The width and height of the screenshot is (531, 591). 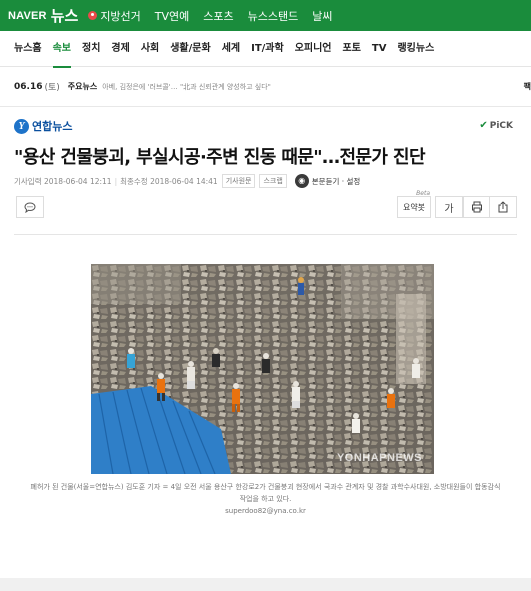 What do you see at coordinates (265, 584) in the screenshot?
I see `footer-band` at bounding box center [265, 584].